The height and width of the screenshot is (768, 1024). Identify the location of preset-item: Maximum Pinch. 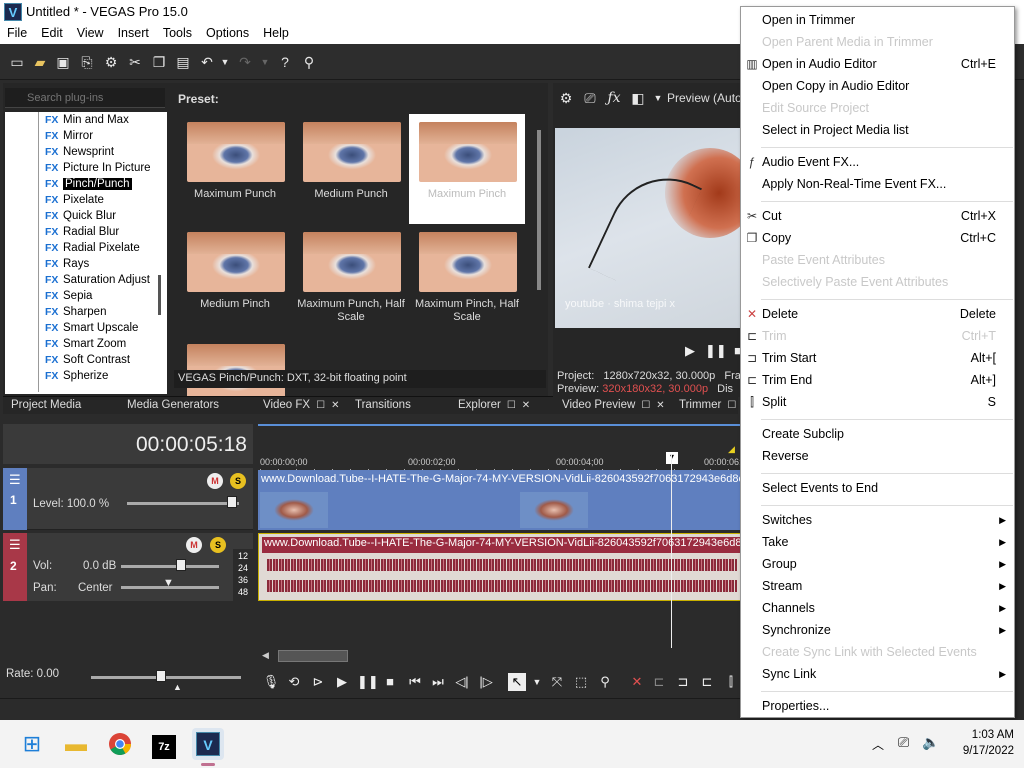
(467, 169).